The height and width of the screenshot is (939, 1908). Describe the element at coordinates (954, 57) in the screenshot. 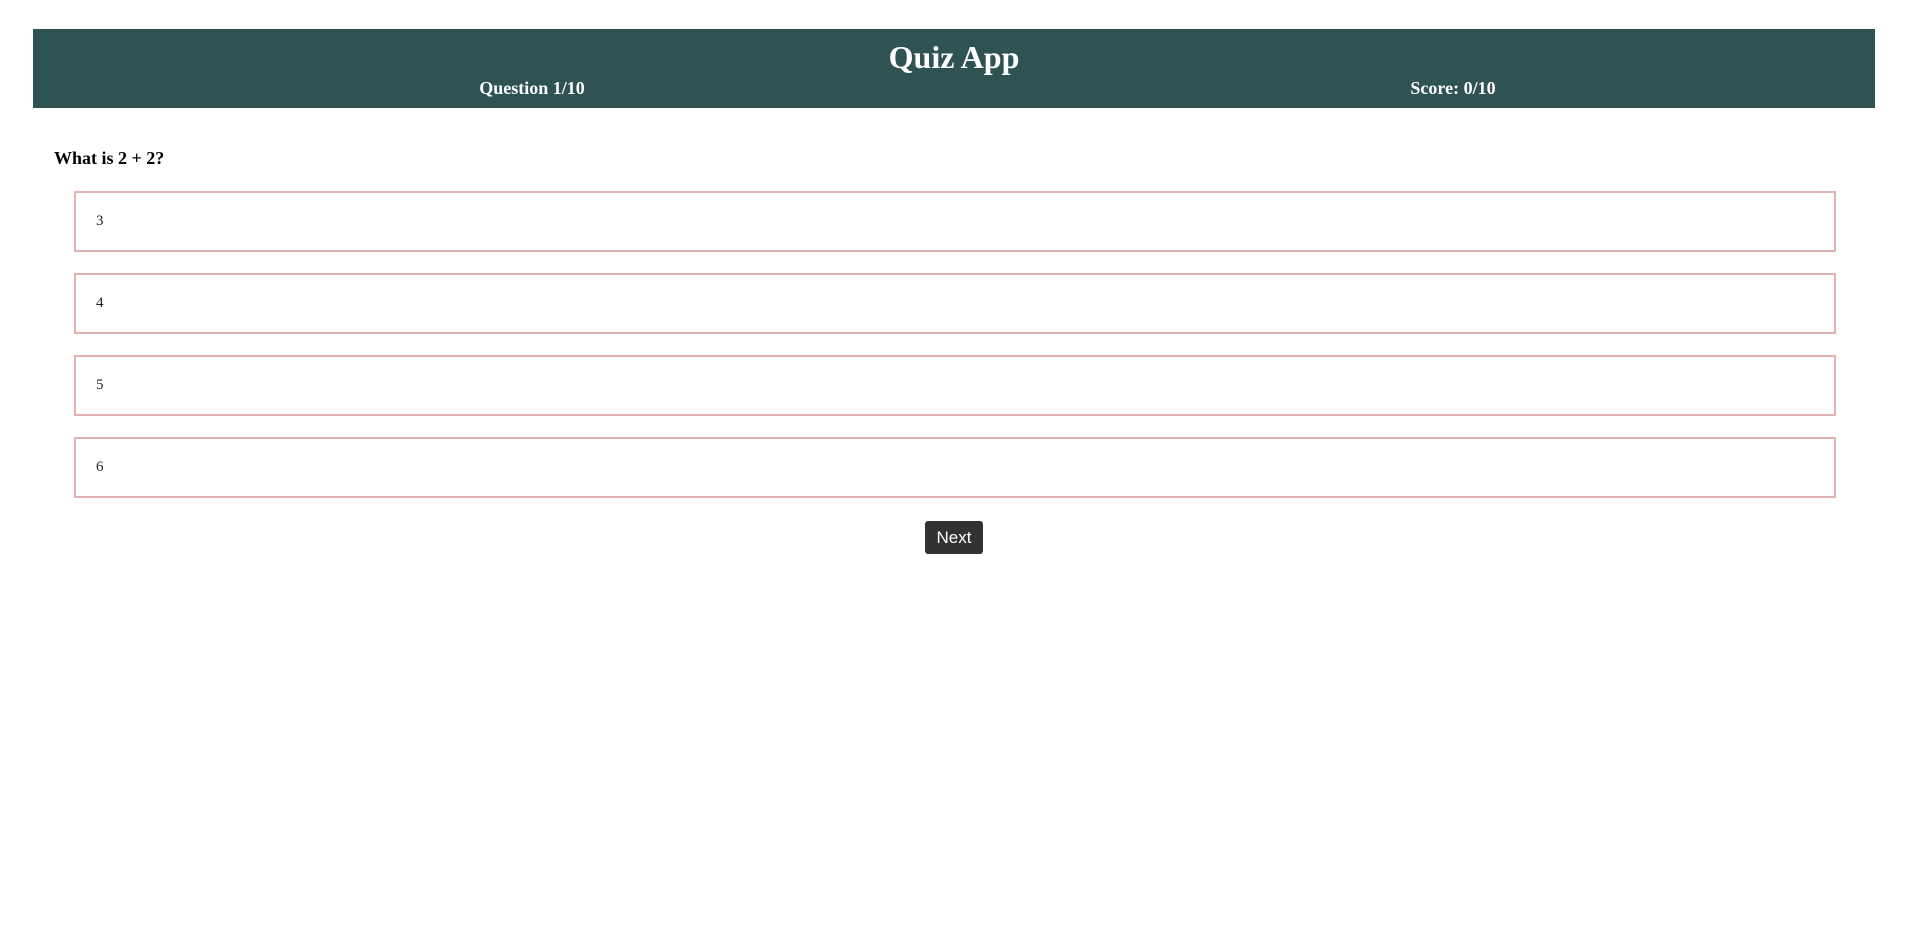

I see `app-title: Quiz App` at that location.